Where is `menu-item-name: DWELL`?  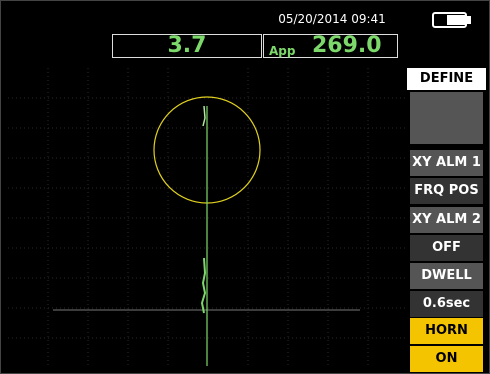 menu-item-name: DWELL is located at coordinates (446, 276).